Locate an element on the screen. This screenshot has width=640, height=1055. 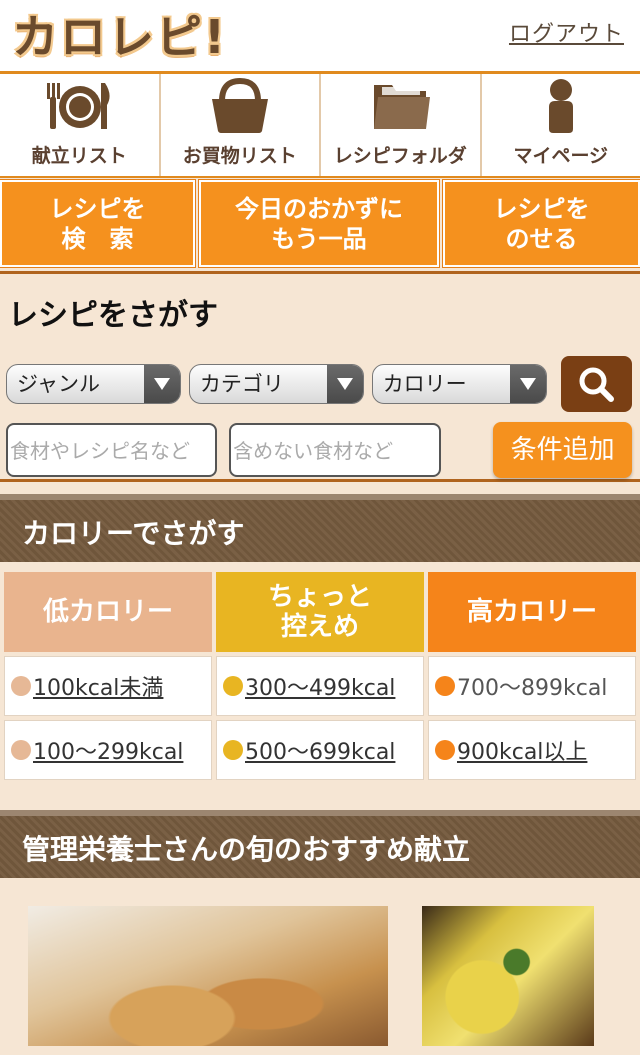
calorie-range-link: 100〜299kcal is located at coordinates (108, 750).